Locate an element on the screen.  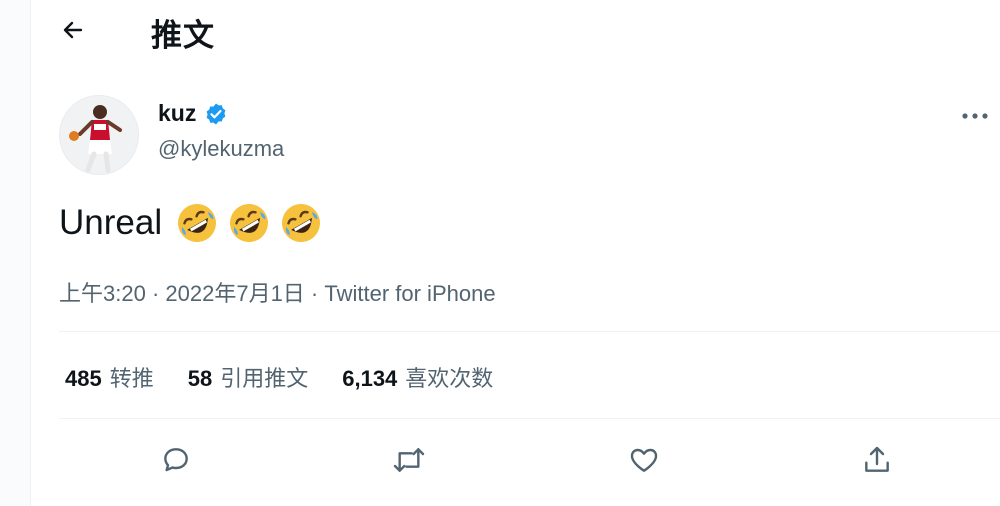
likes-label: 喜欢次数 is located at coordinates (449, 378).